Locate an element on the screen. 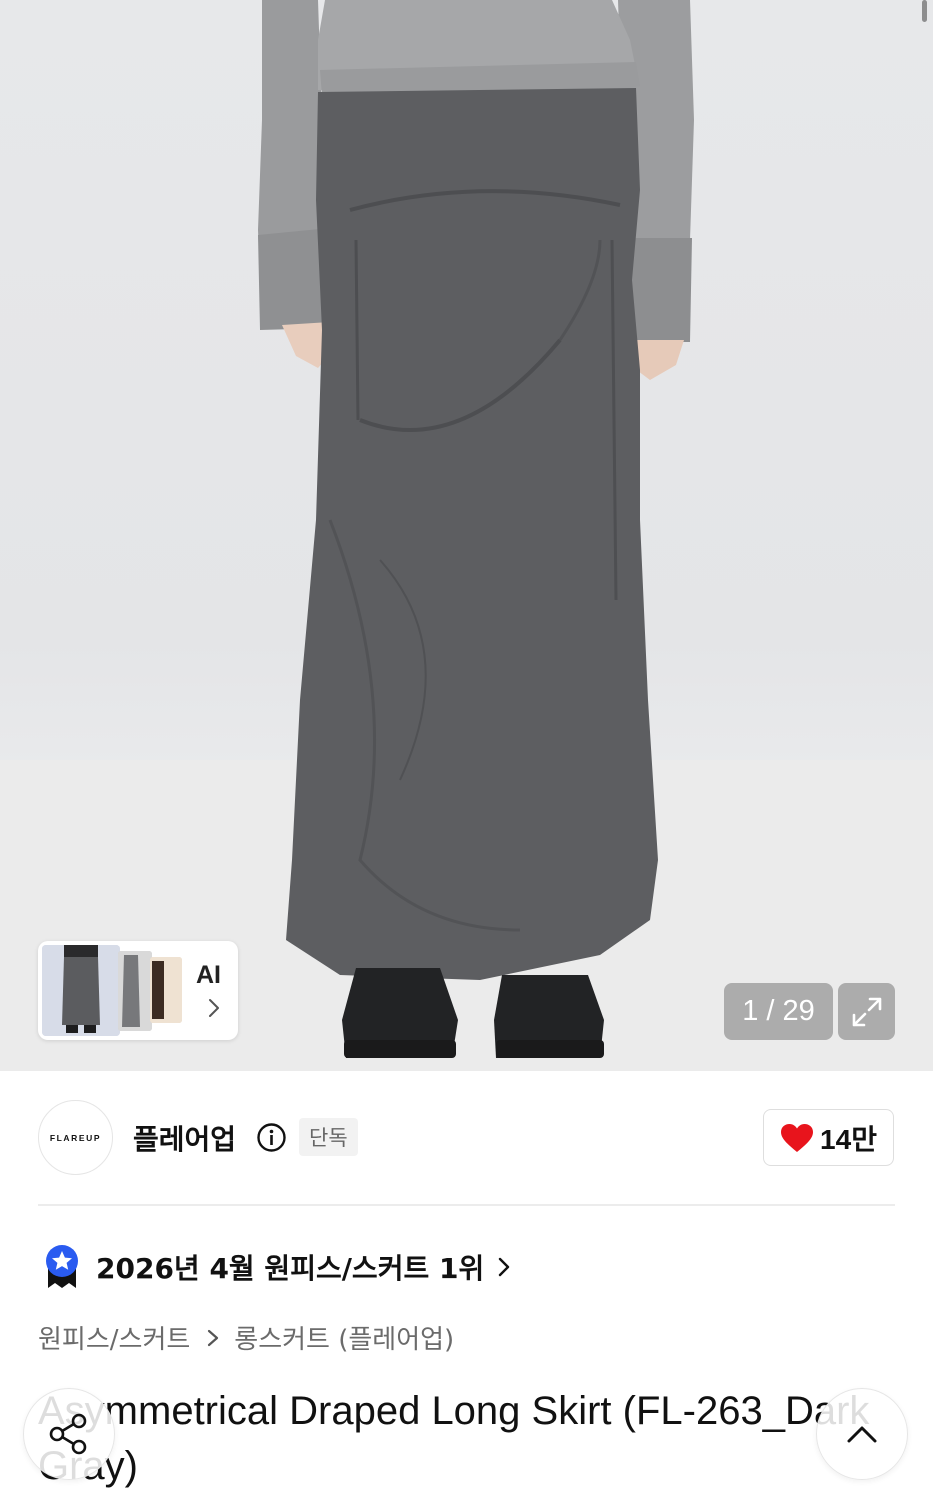 The image size is (933, 1500). image-counter: 1 / 29 is located at coordinates (778, 1011).